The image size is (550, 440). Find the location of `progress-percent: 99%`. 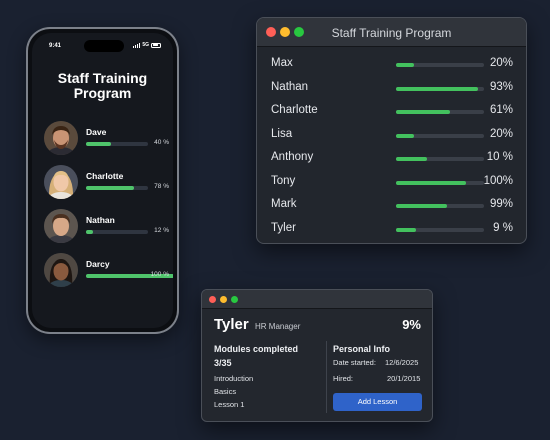

progress-percent: 99% is located at coordinates (501, 204).